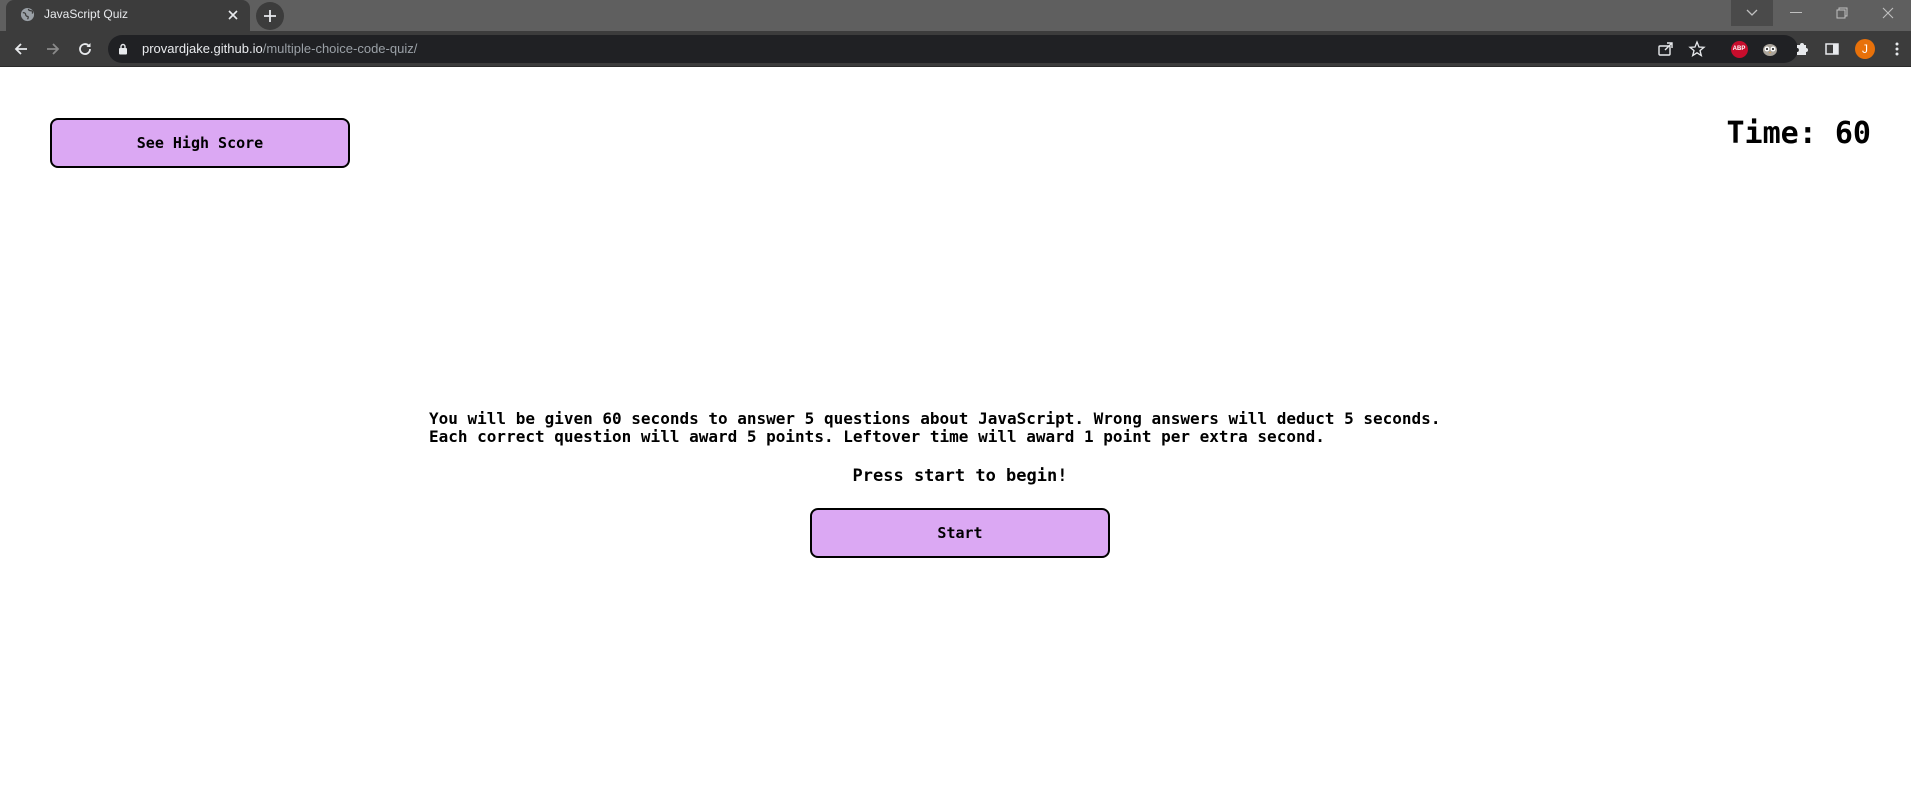  I want to click on side-panel-button, so click(1832, 49).